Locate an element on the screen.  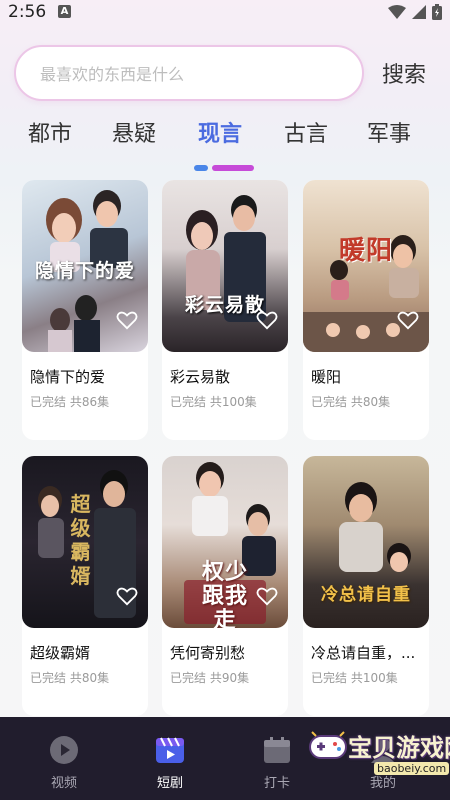
drama-card: 隐情下的爱 隐情下的爱 已完结 共86集 is located at coordinates (85, 310).